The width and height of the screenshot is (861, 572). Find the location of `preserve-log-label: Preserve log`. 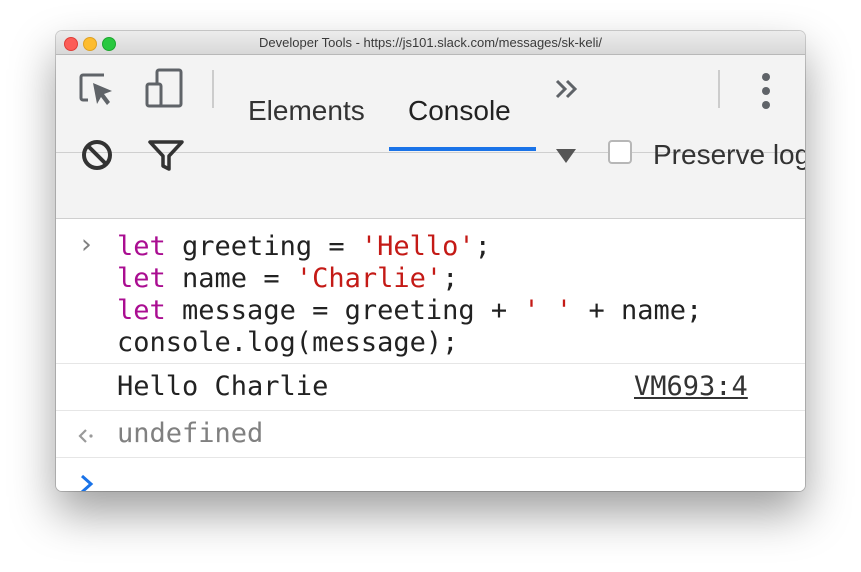

preserve-log-label: Preserve log is located at coordinates (729, 154).